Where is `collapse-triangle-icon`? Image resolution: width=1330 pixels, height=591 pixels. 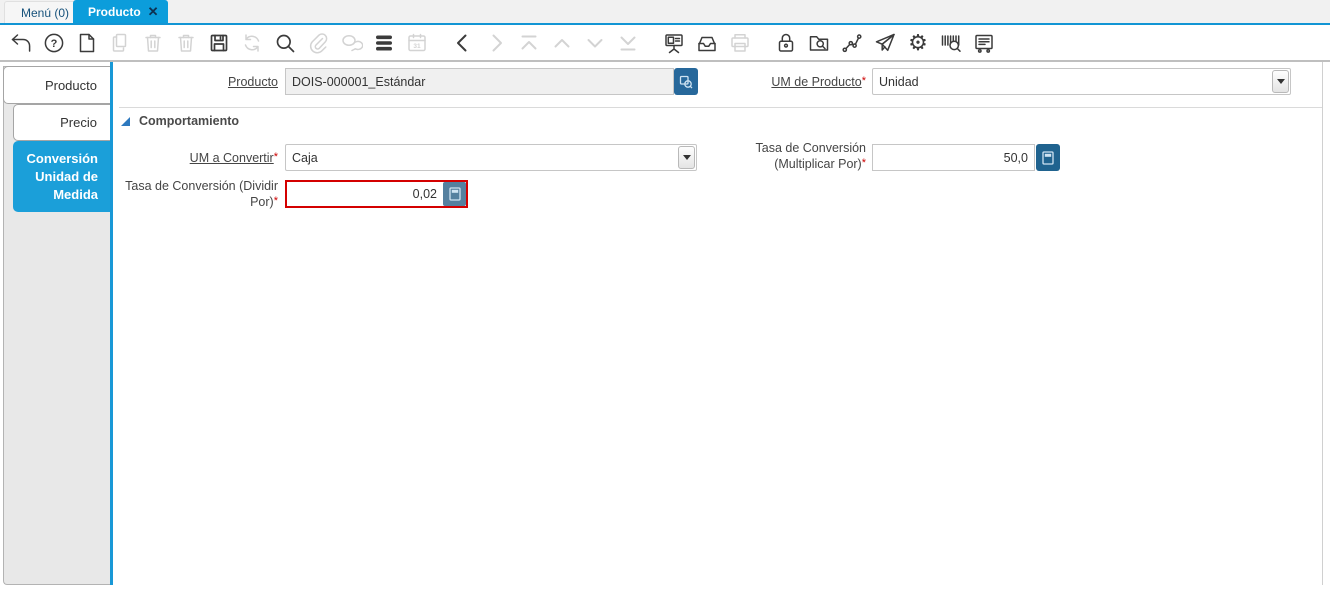
collapse-triangle-icon is located at coordinates (125, 121).